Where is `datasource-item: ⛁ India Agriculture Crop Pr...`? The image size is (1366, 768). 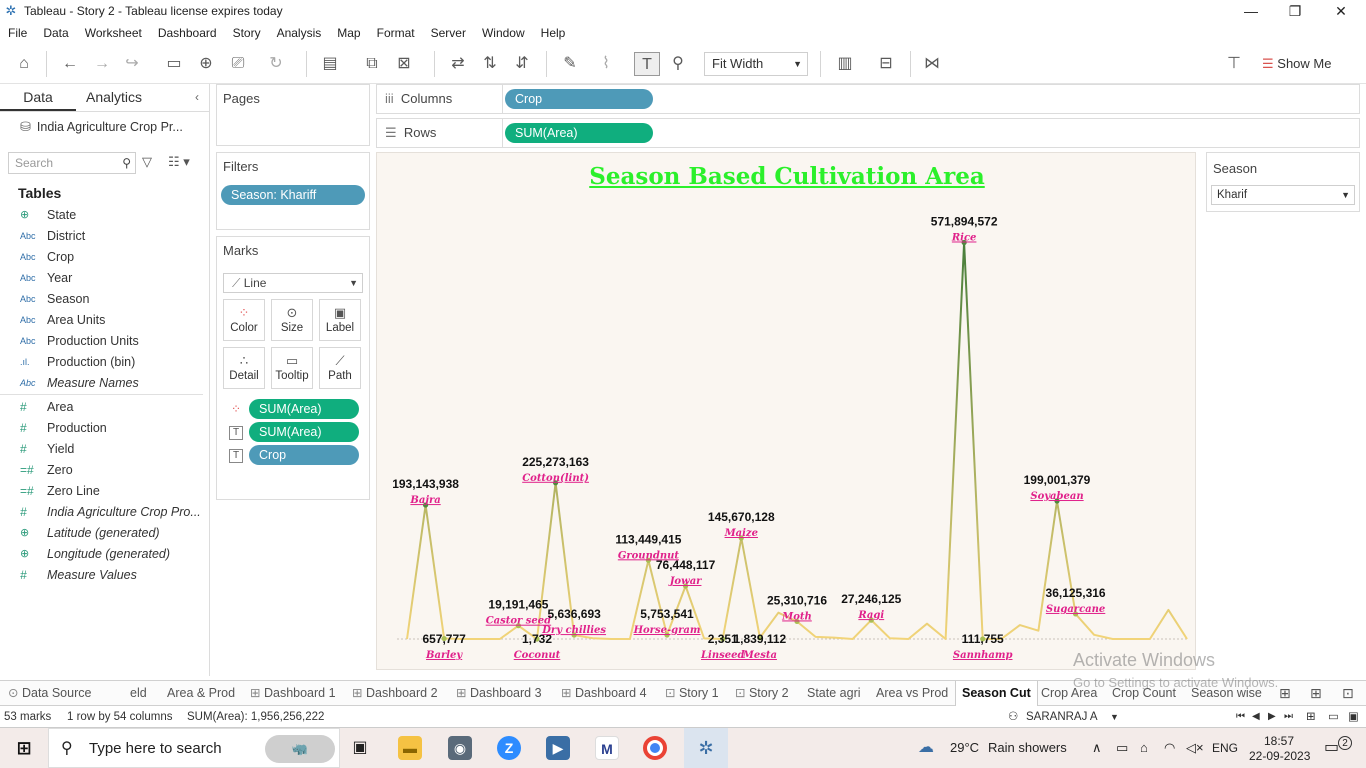 datasource-item: ⛁ India Agriculture Crop Pr... is located at coordinates (104, 127).